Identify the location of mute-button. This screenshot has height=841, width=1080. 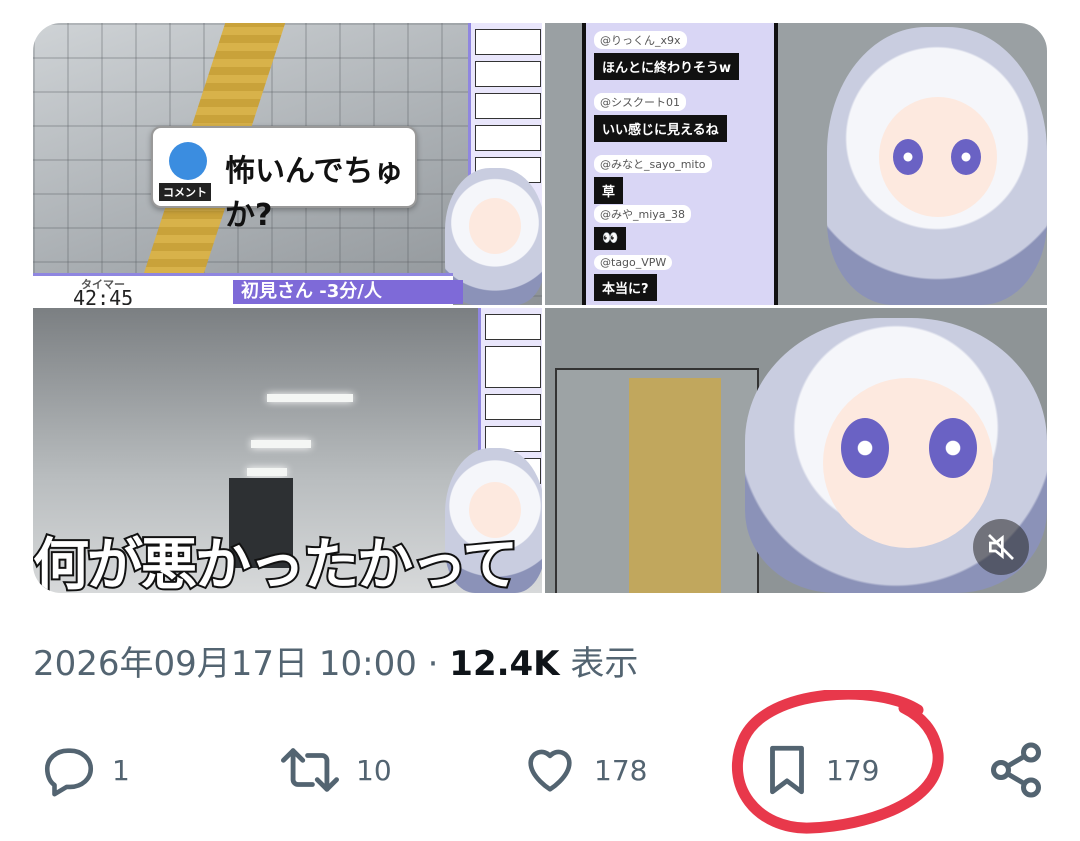
(1001, 547).